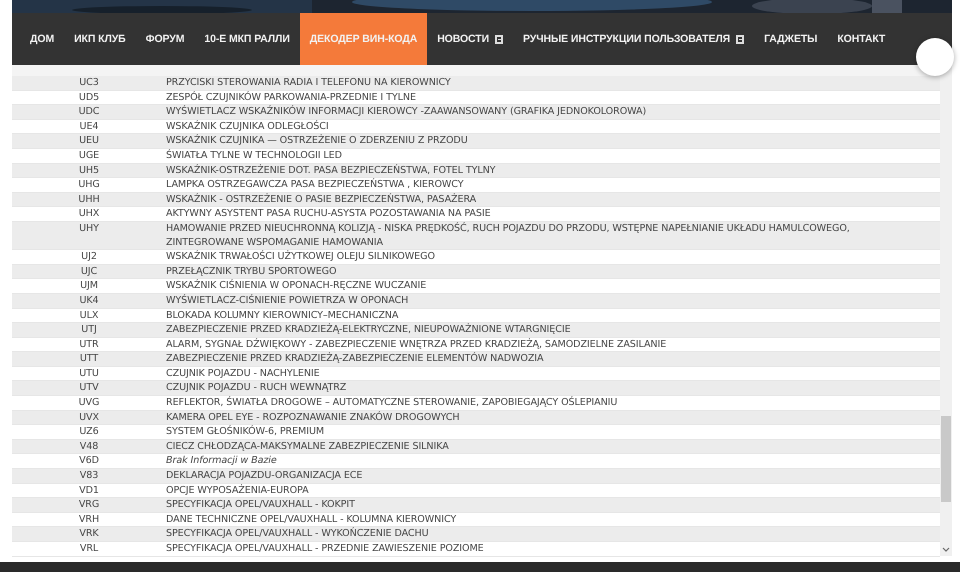 This screenshot has width=960, height=572. Describe the element at coordinates (89, 534) in the screenshot. I see `code-cell-text: VRK` at that location.